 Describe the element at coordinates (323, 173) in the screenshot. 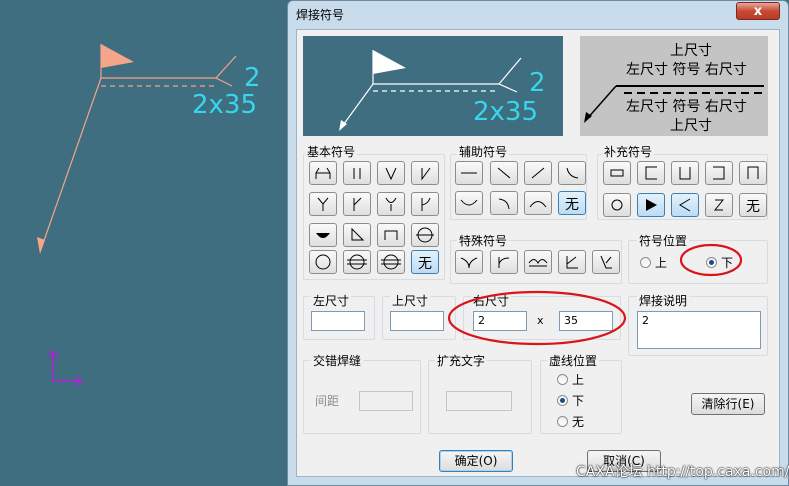

I see `basic-square-groove-button` at that location.